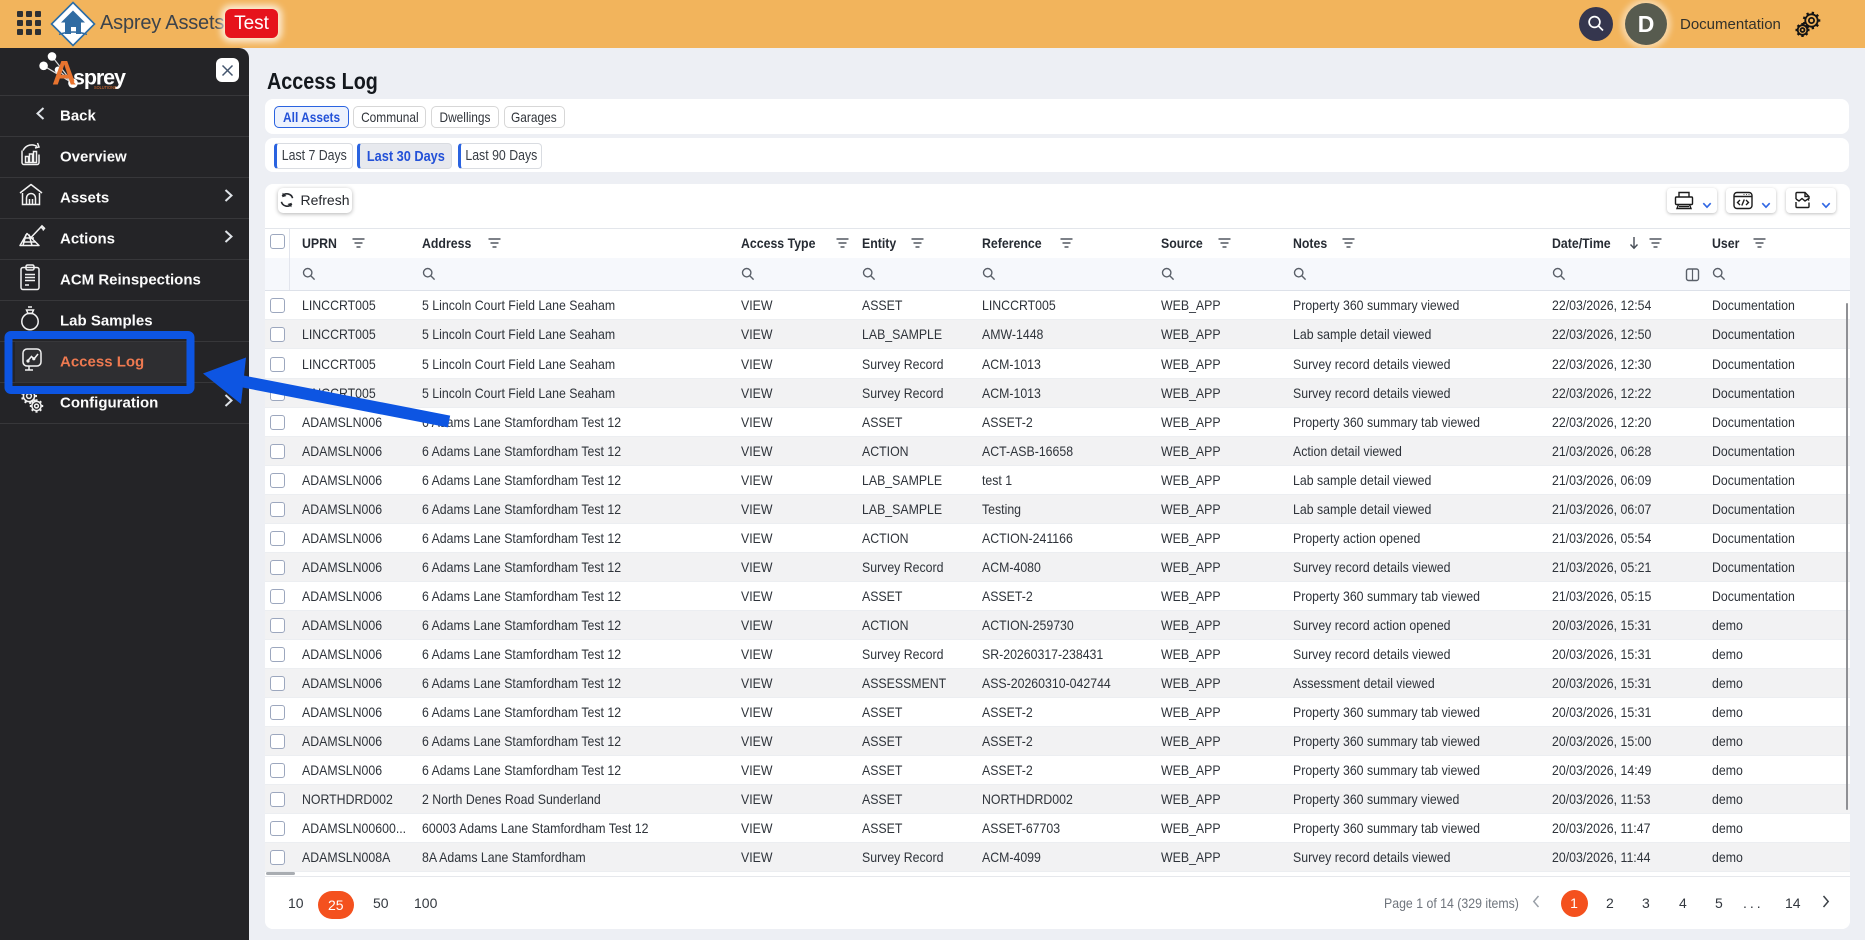 The height and width of the screenshot is (940, 1865). I want to click on svg-text: SOLUTIONS, so click(105, 87).